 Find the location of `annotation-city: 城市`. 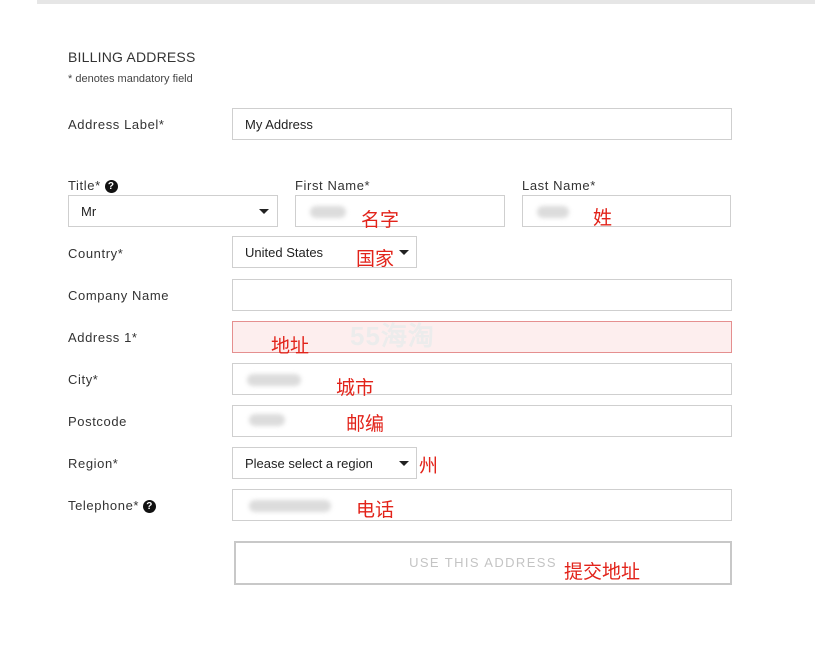

annotation-city: 城市 is located at coordinates (355, 388).